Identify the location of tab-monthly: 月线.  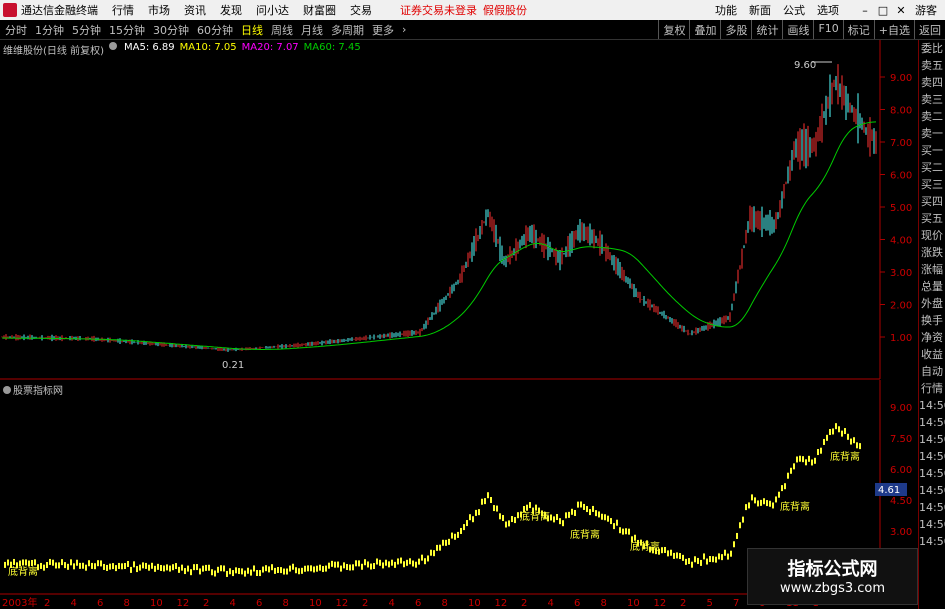
(313, 30).